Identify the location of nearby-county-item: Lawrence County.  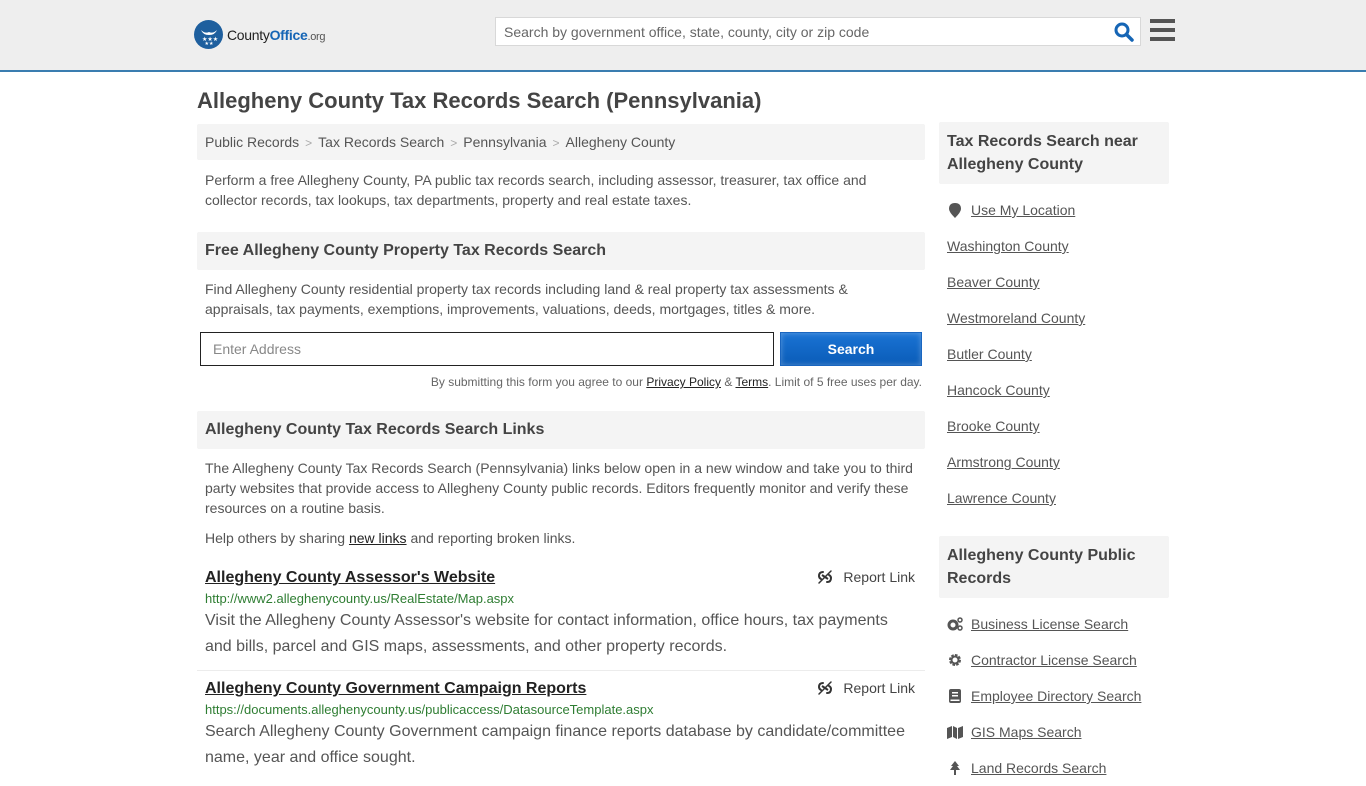
(1054, 498).